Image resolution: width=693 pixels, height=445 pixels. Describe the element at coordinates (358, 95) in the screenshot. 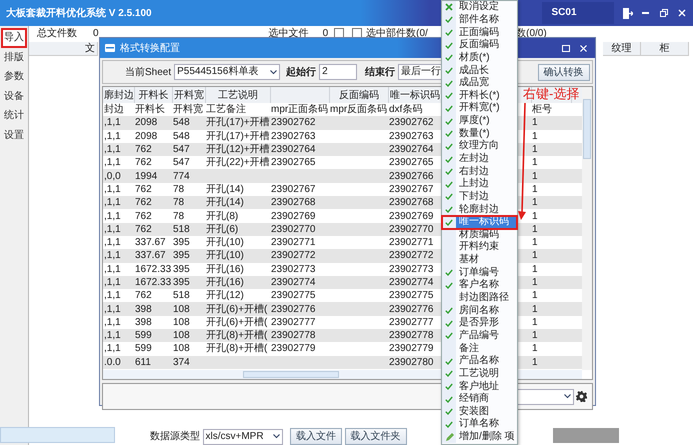

I see `column-header: 反面编码` at that location.